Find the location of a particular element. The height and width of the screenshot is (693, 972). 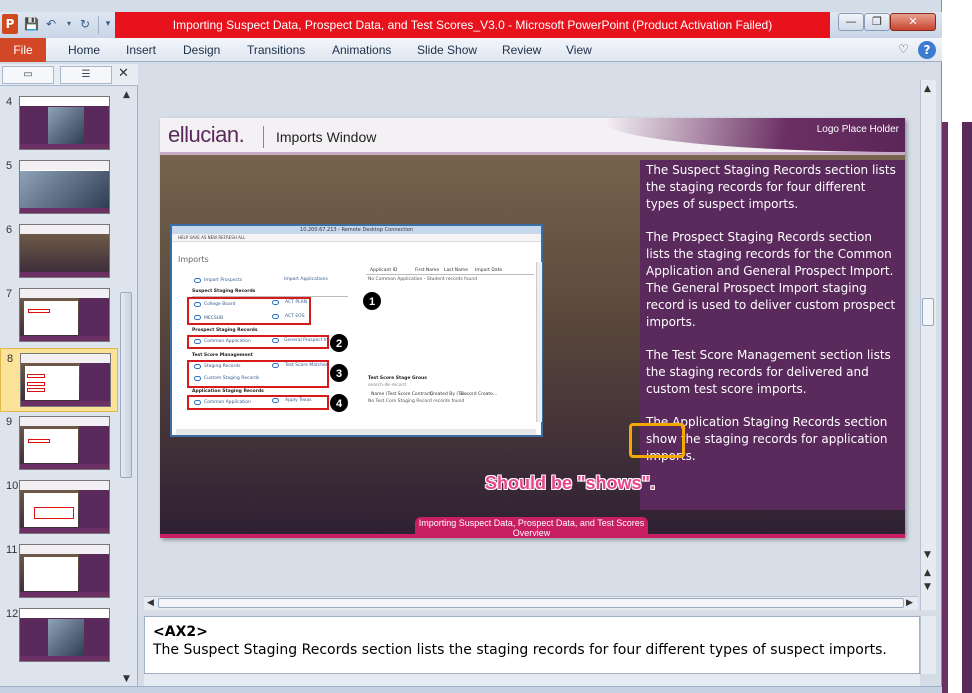

thumbnail-slide-9: 9 is located at coordinates (59, 444).